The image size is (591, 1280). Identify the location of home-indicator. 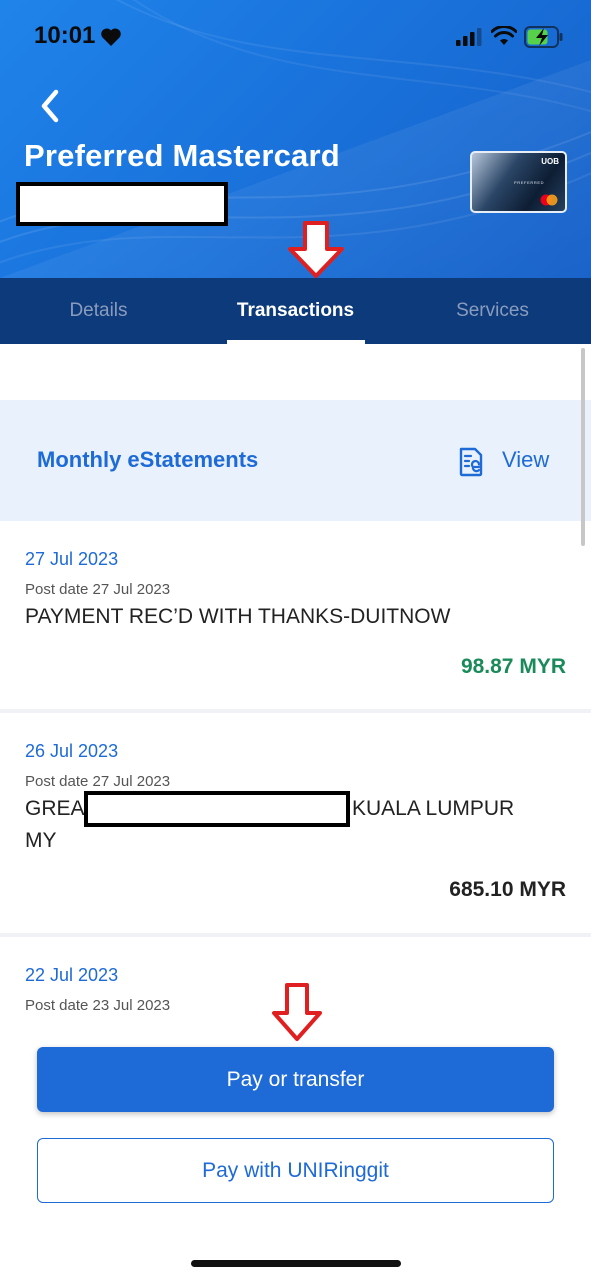
(296, 1263).